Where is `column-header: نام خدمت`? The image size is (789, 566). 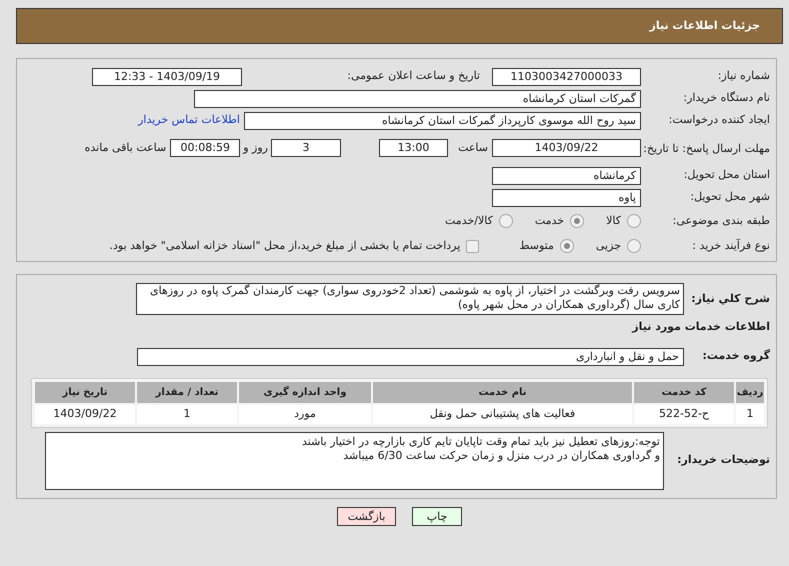 column-header: نام خدمت is located at coordinates (502, 392).